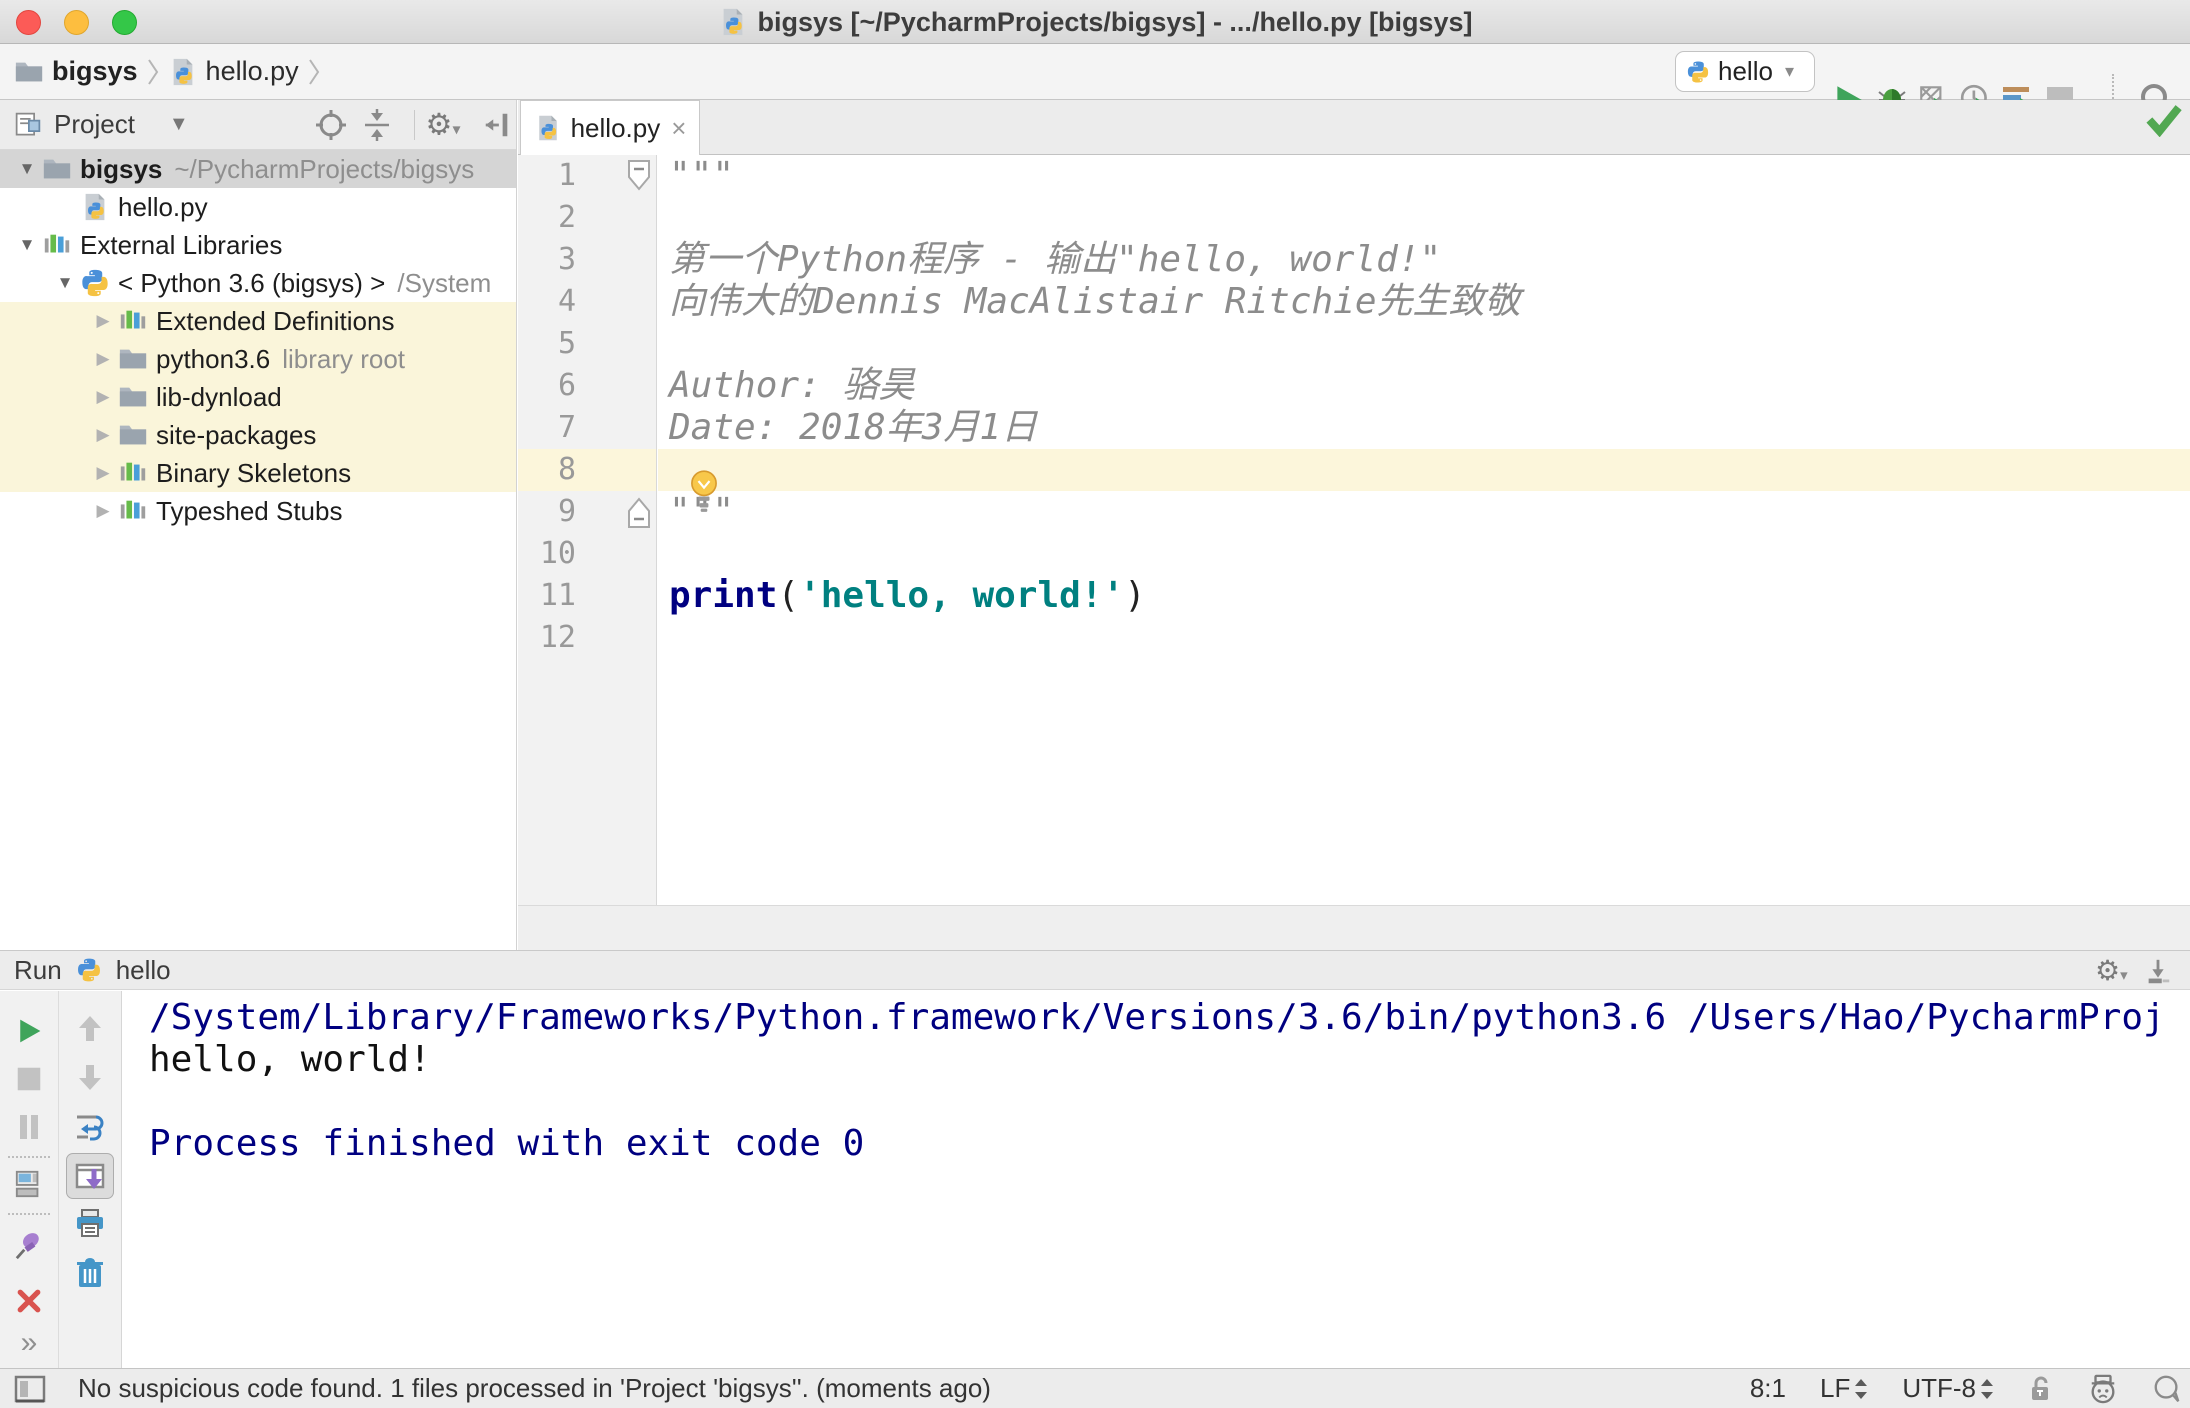 This screenshot has height=1408, width=2190. Describe the element at coordinates (641, 177) in the screenshot. I see `fold-start-icon` at that location.